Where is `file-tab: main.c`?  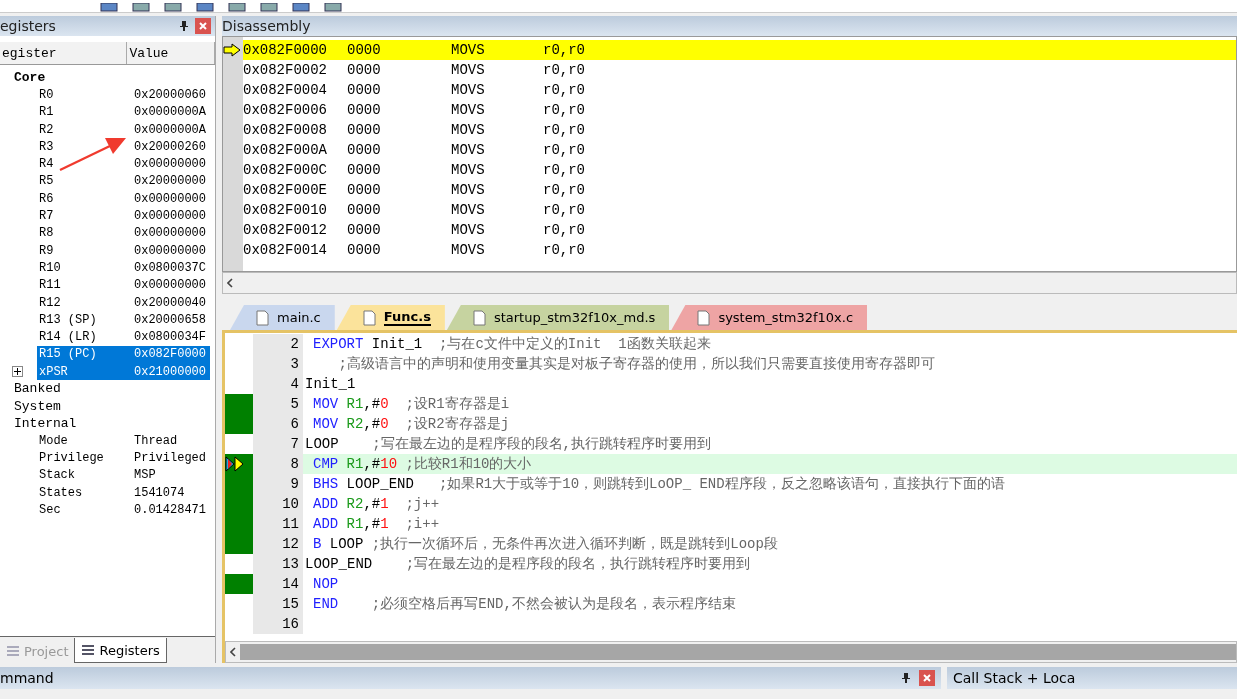
file-tab: main.c is located at coordinates (282, 317).